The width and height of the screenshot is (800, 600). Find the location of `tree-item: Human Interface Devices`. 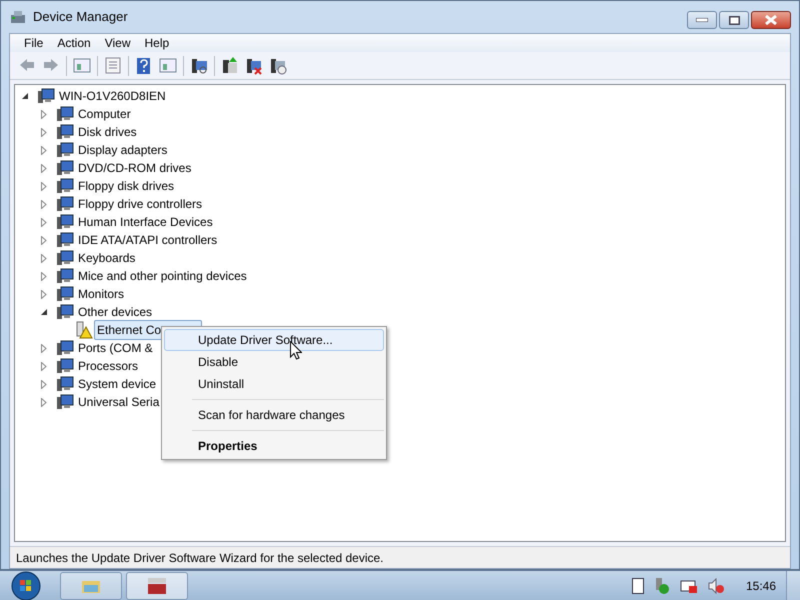

tree-item: Human Interface Devices is located at coordinates (145, 222).